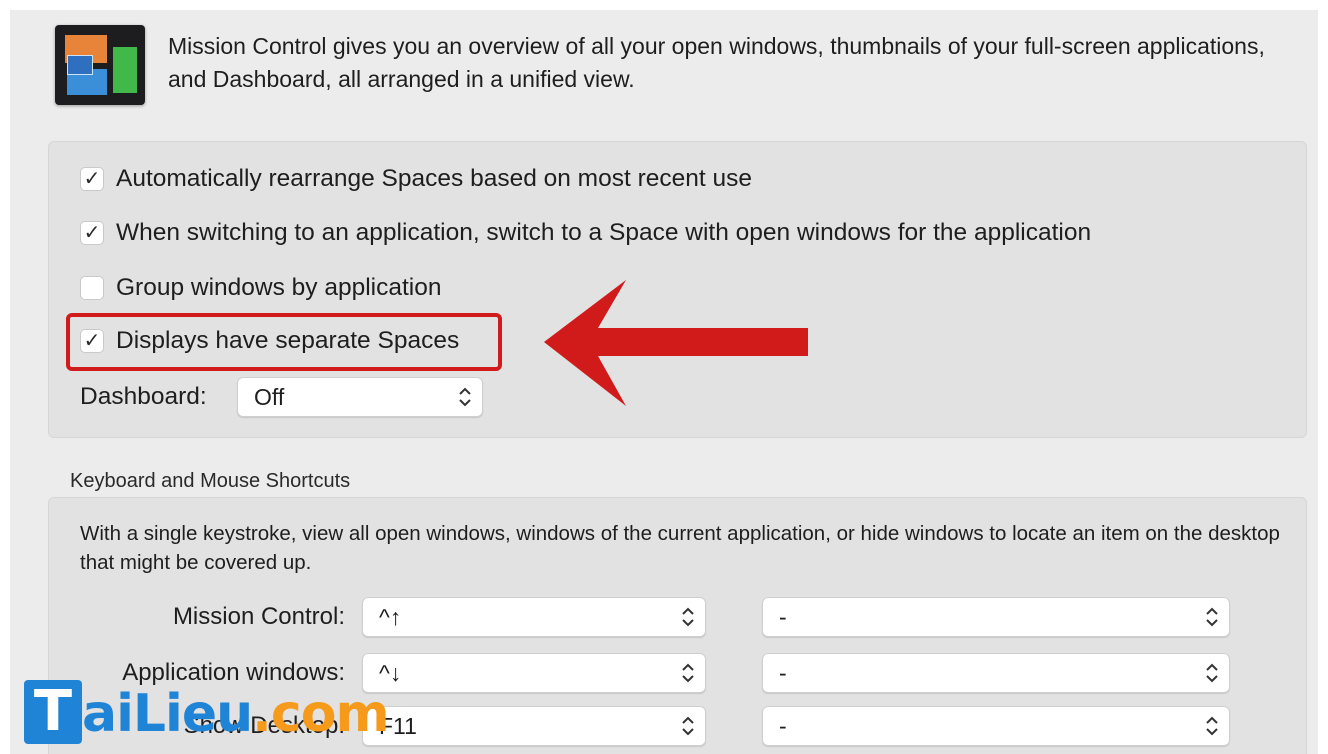  Describe the element at coordinates (390, 616) in the screenshot. I see `mission-control-key: ^↑` at that location.